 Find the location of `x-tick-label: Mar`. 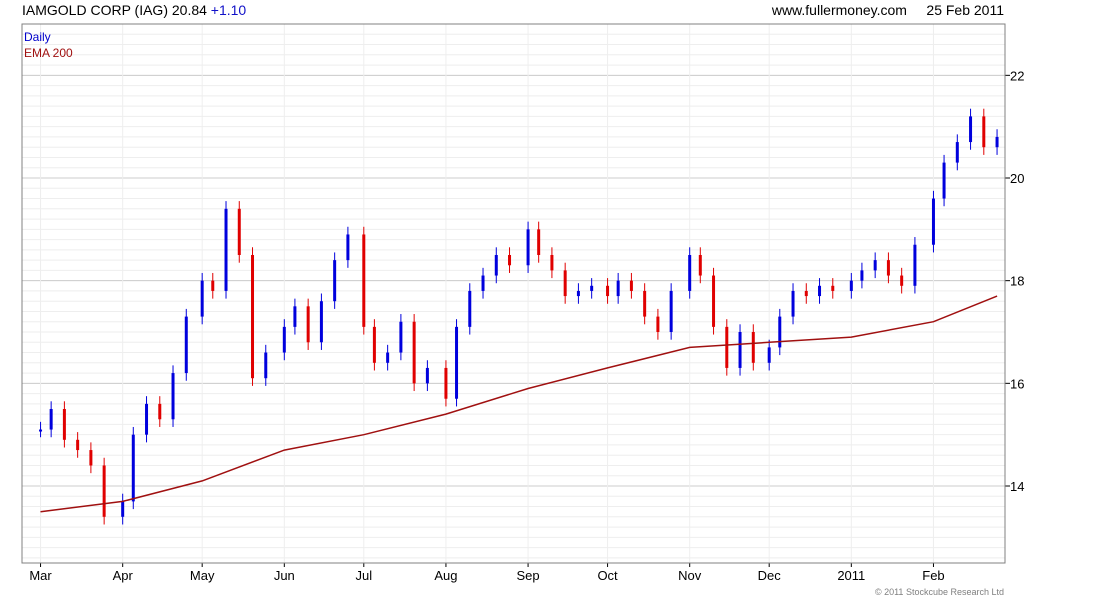

x-tick-label: Mar is located at coordinates (40, 575).